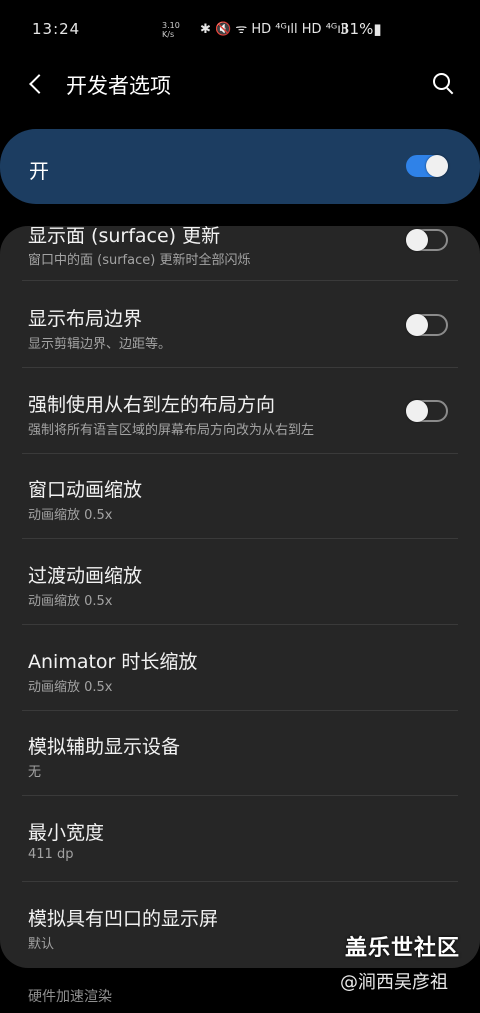  Describe the element at coordinates (171, 25) in the screenshot. I see `network-speed-value: 3.10` at that location.